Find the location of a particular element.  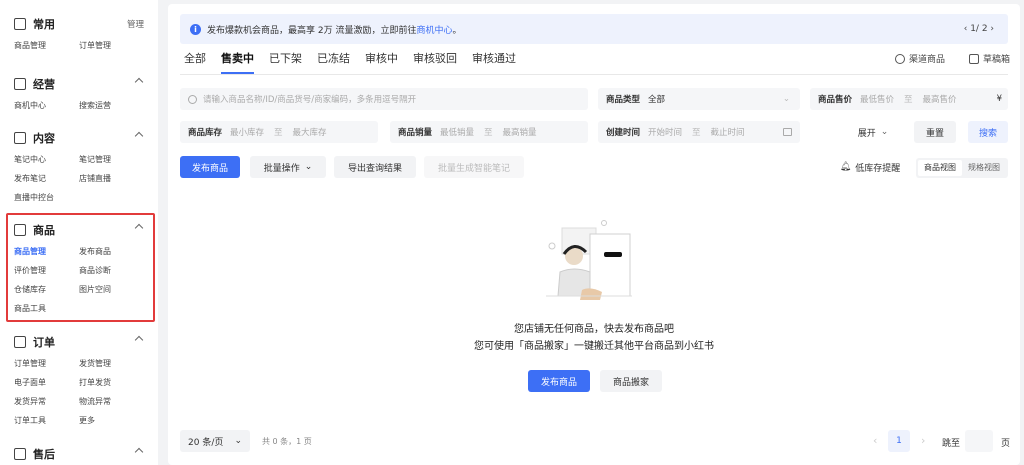

sidebar-item: 发货异常 is located at coordinates (46, 401).